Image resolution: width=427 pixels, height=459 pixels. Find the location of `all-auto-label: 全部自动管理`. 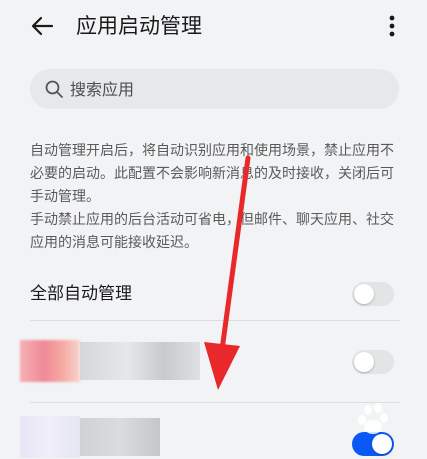

all-auto-label: 全部自动管理 is located at coordinates (81, 294).